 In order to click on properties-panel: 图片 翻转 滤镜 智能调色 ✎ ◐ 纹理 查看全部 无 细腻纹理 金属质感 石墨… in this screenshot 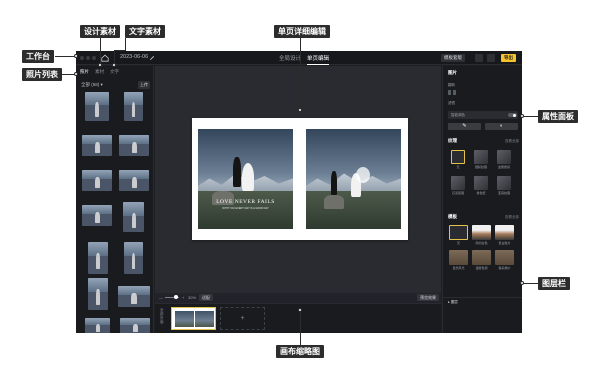, I will do `click(482, 199)`.